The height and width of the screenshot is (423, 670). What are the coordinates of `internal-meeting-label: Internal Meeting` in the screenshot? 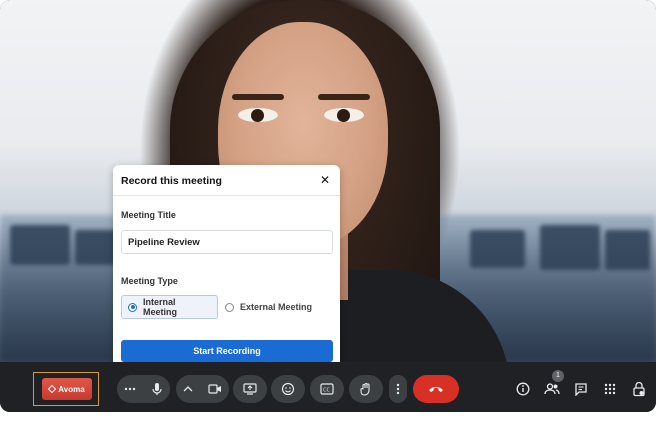 It's located at (160, 307).